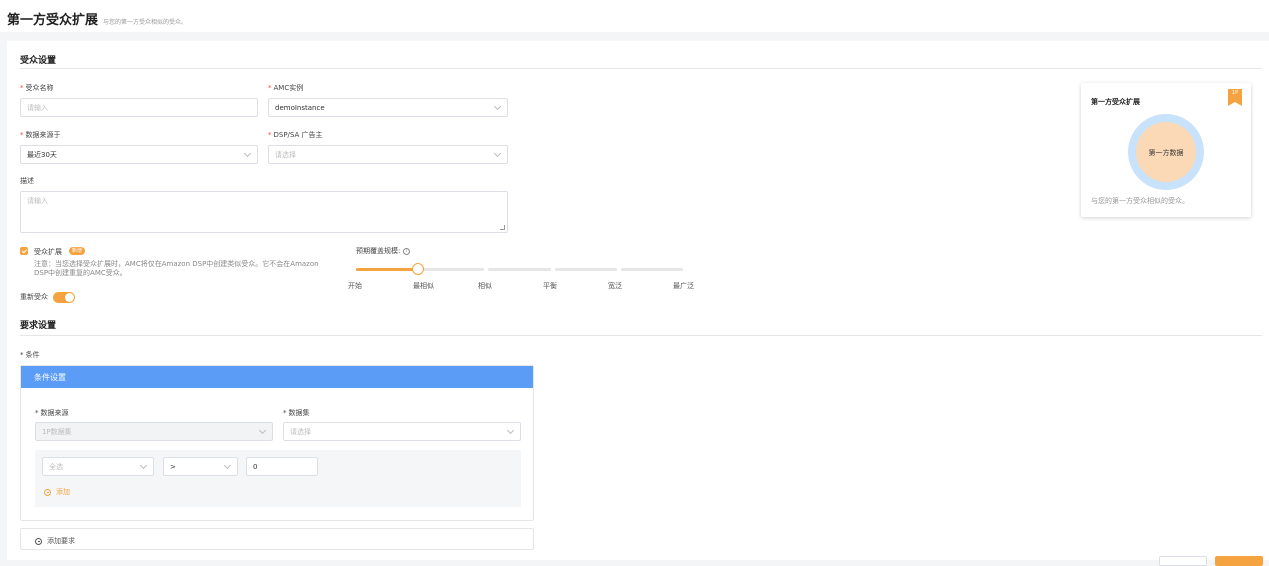 This screenshot has width=1269, height=566. What do you see at coordinates (387, 269) in the screenshot?
I see `slider-fill` at bounding box center [387, 269].